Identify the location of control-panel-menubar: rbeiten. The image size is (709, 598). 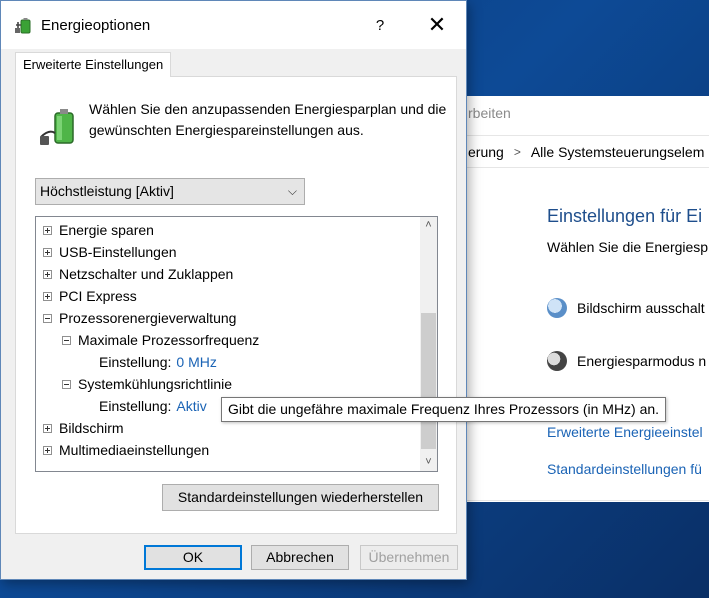
(574, 116).